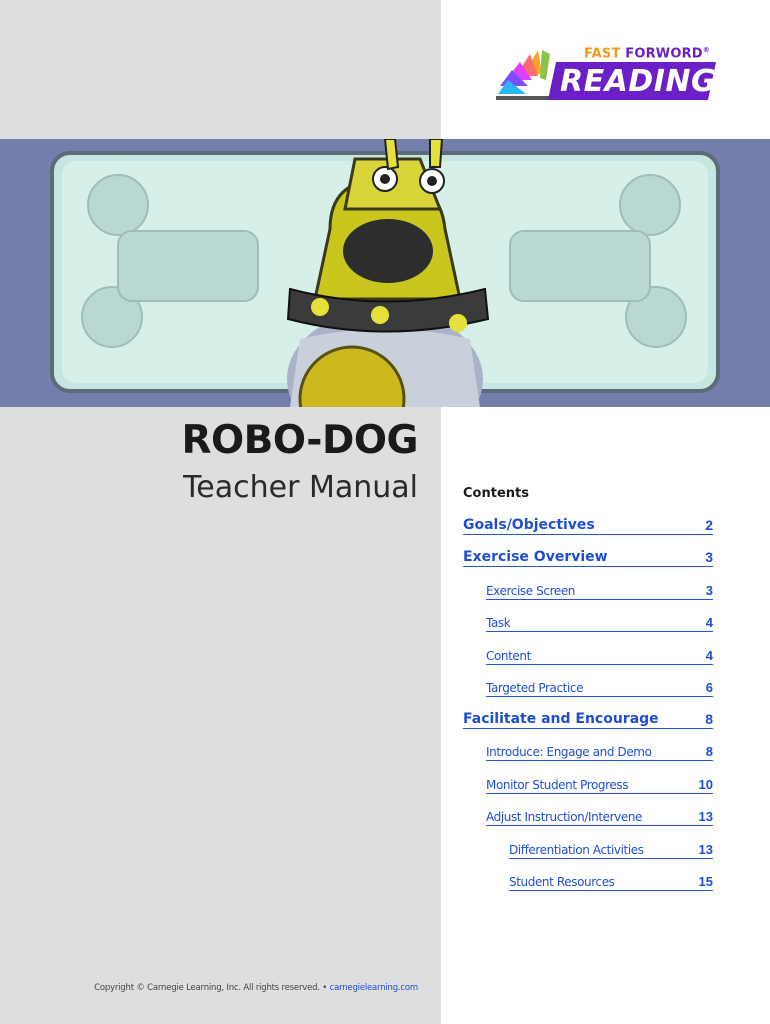 The height and width of the screenshot is (1024, 770). I want to click on registered-mark: ®, so click(706, 50).